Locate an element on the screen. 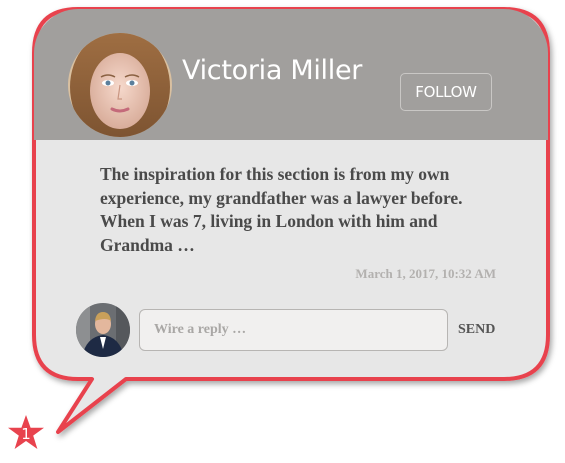 The width and height of the screenshot is (565, 463). reply-avatar is located at coordinates (103, 330).